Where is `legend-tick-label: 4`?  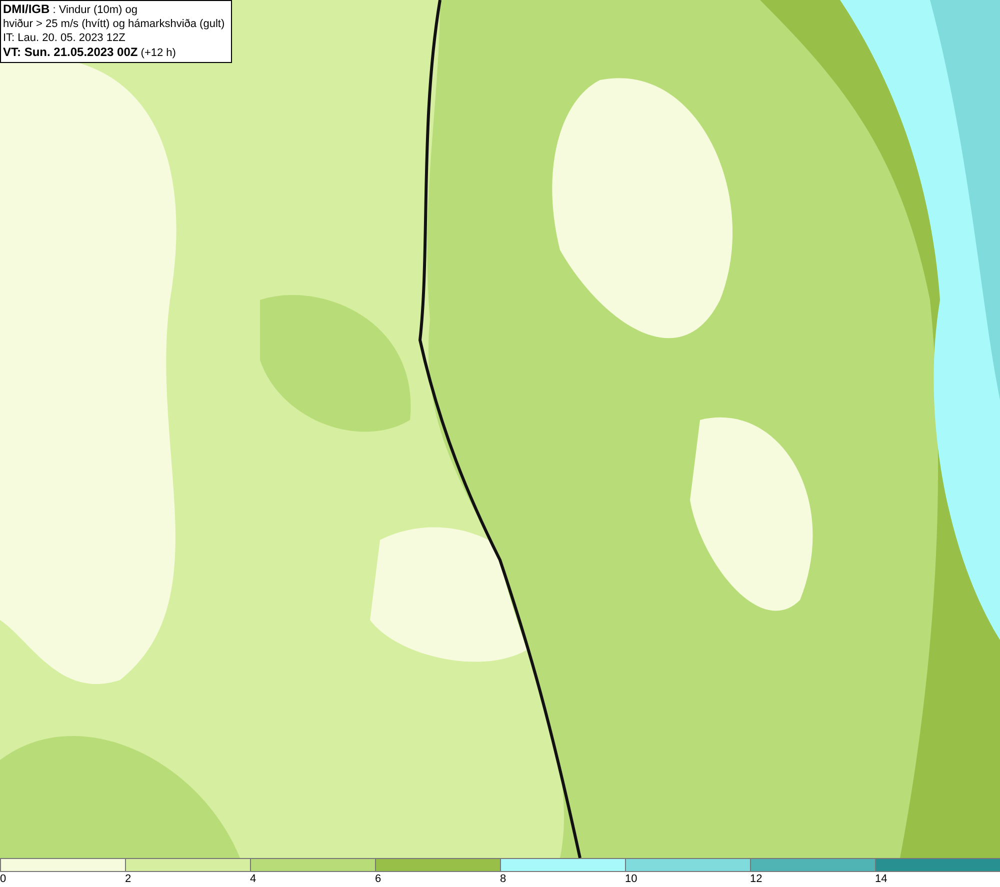
legend-tick-label: 4 is located at coordinates (253, 879).